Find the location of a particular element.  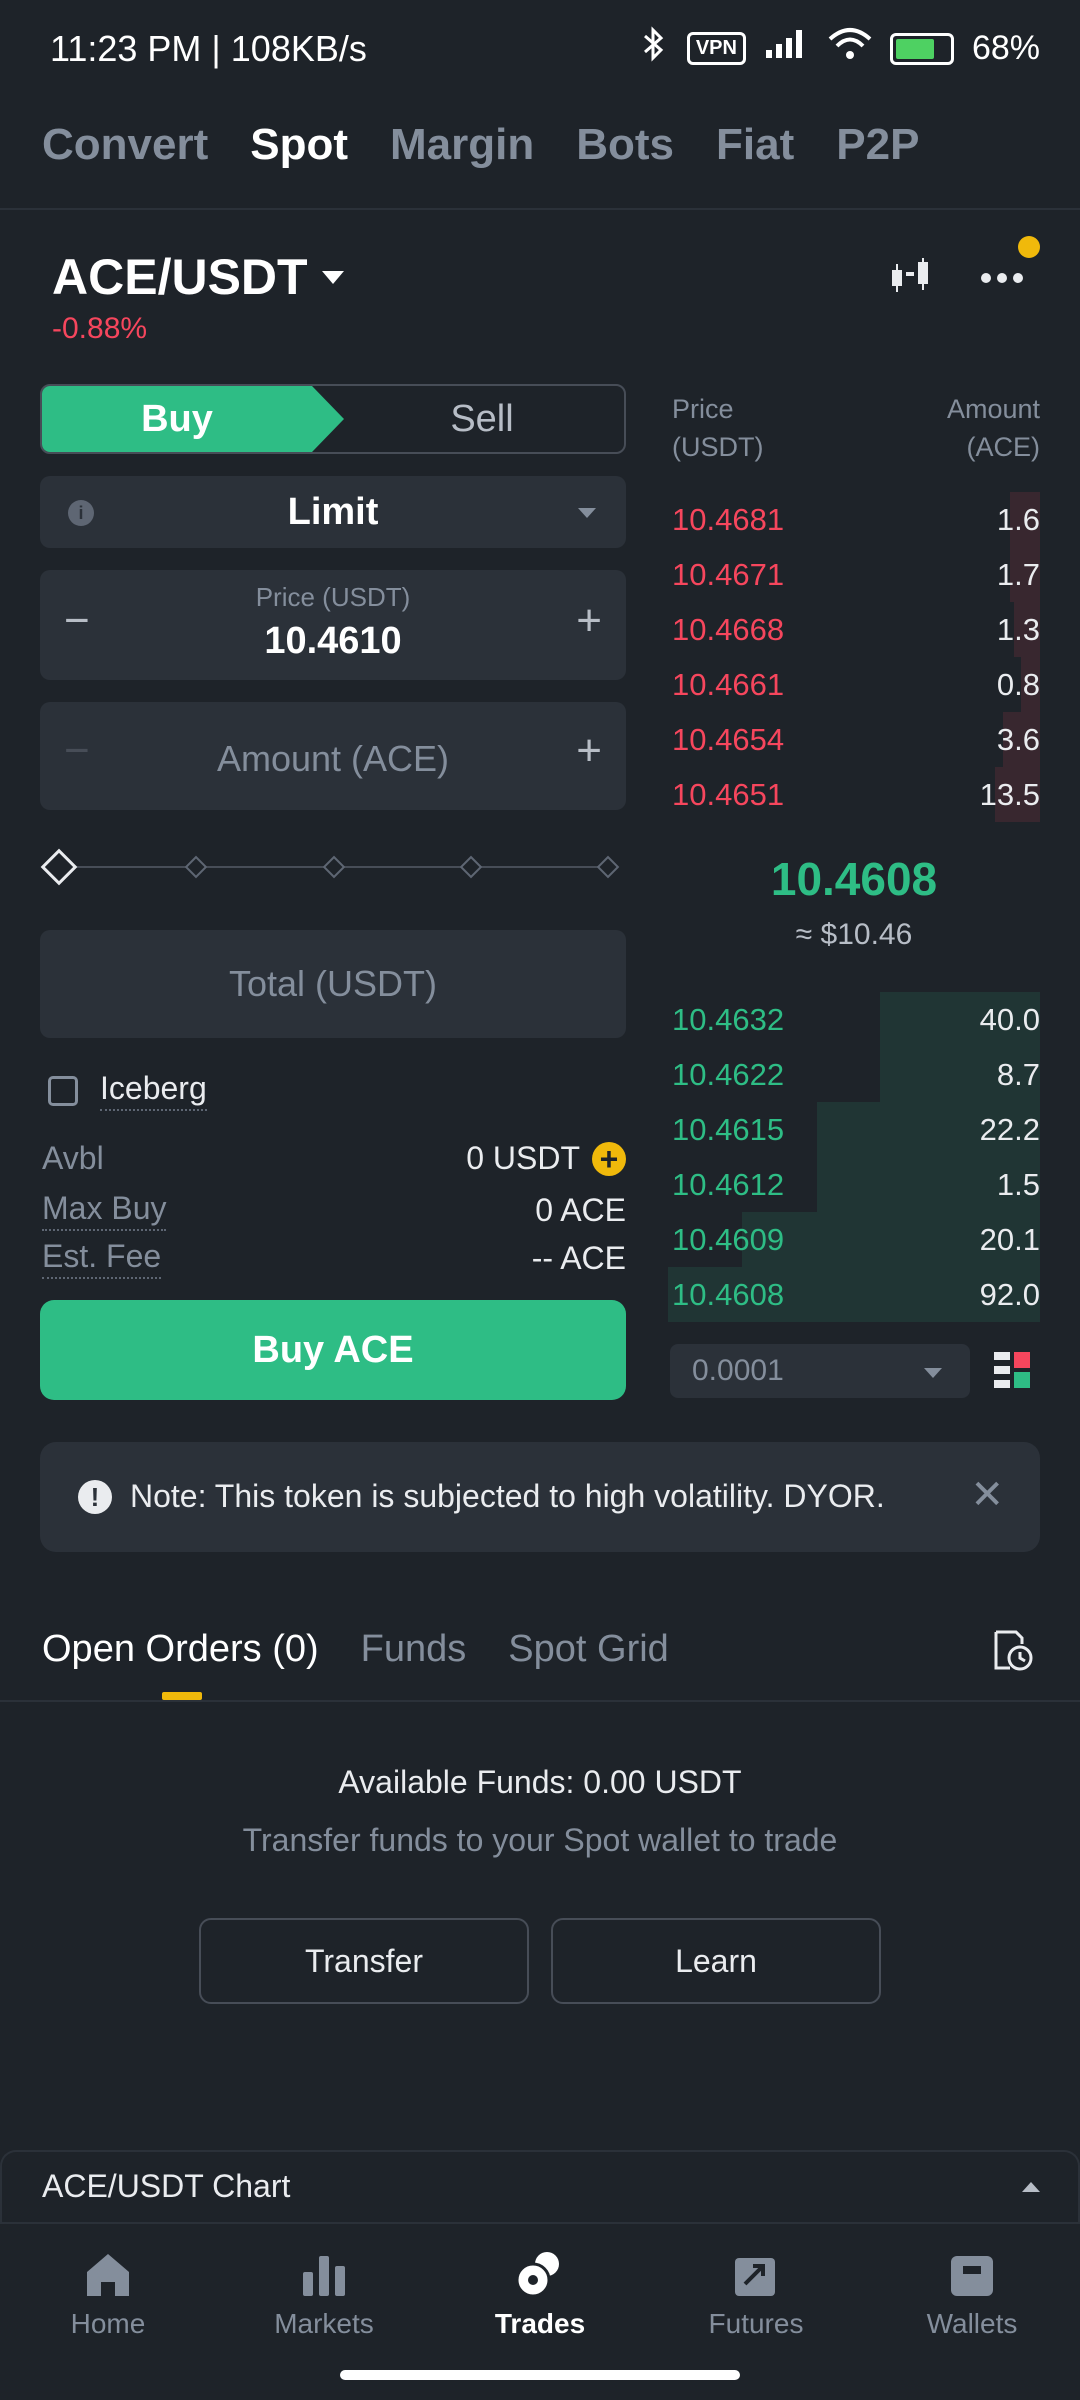

ask-price: 10.4651 is located at coordinates (728, 794).